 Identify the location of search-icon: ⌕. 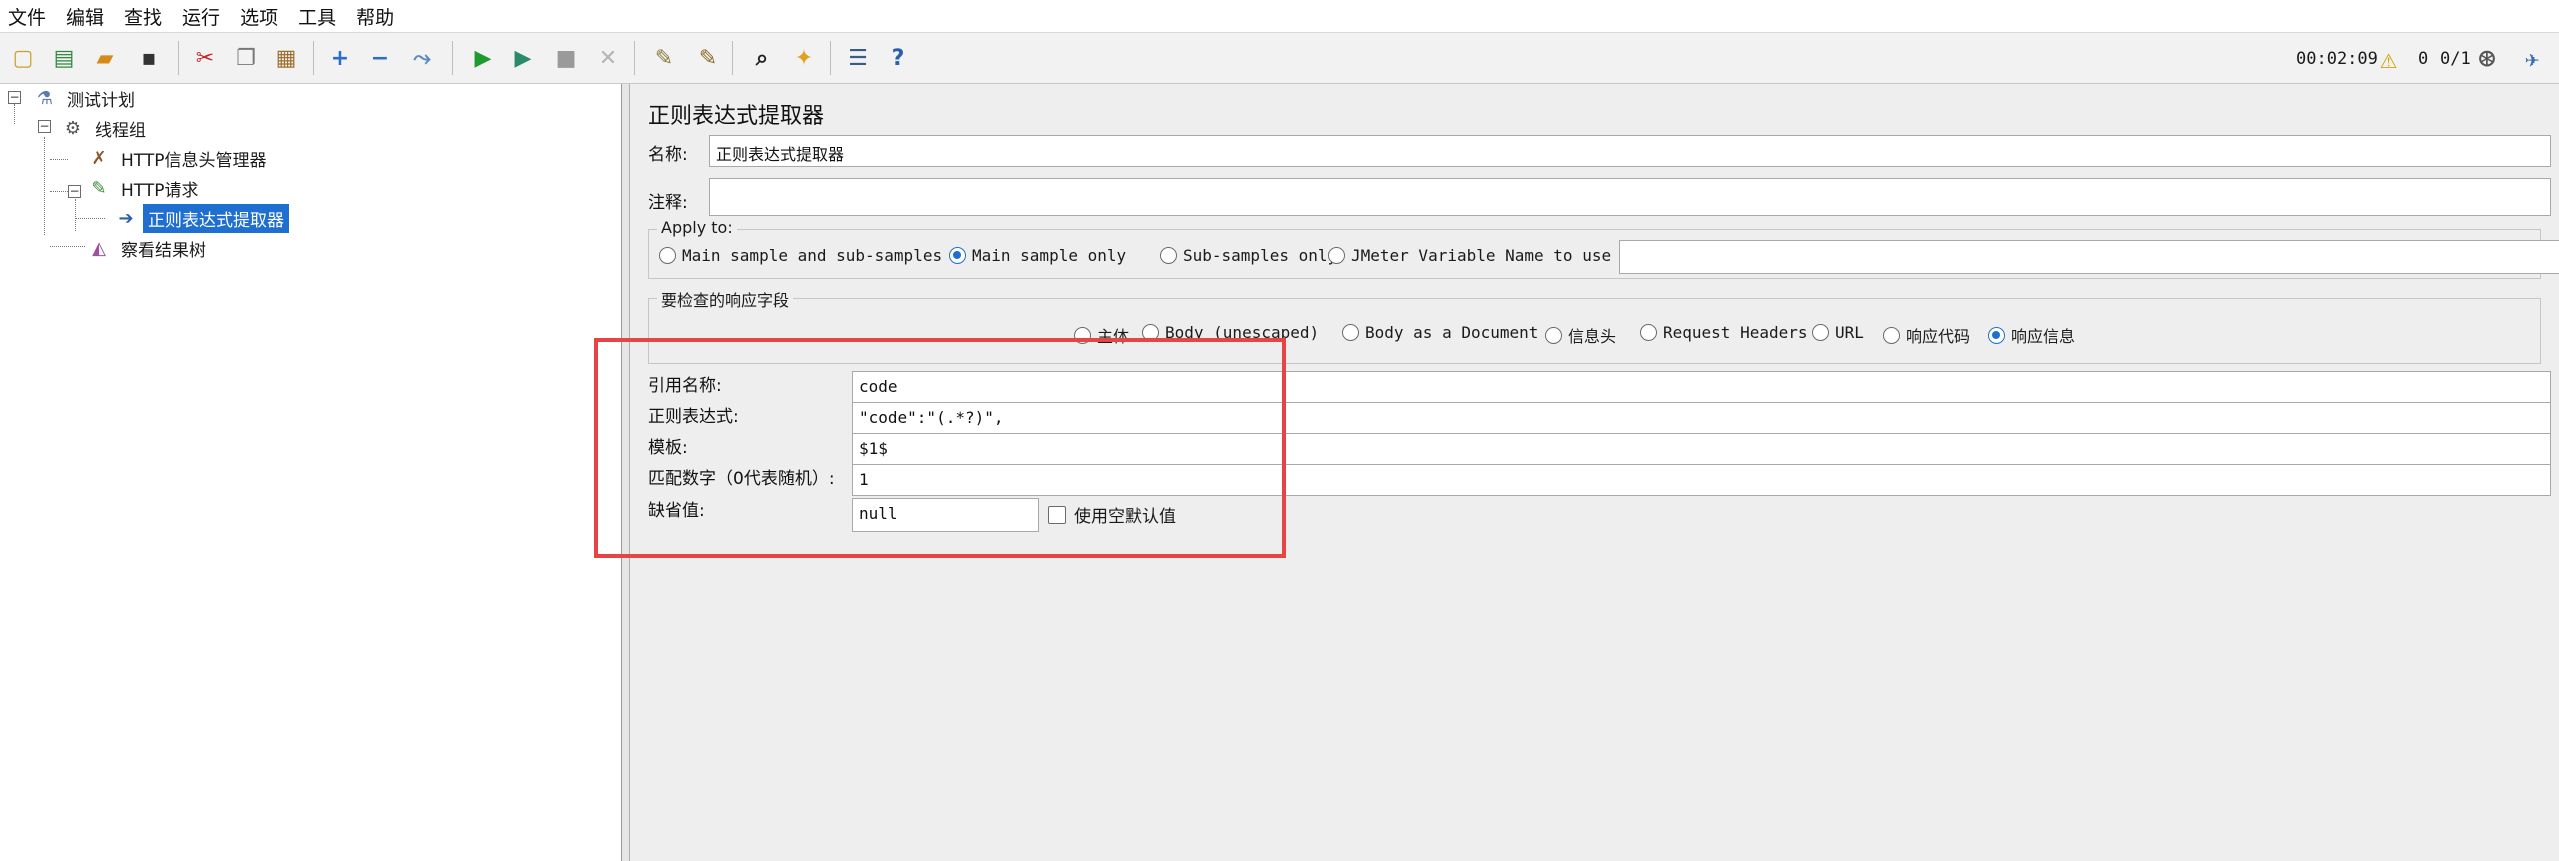
(762, 58).